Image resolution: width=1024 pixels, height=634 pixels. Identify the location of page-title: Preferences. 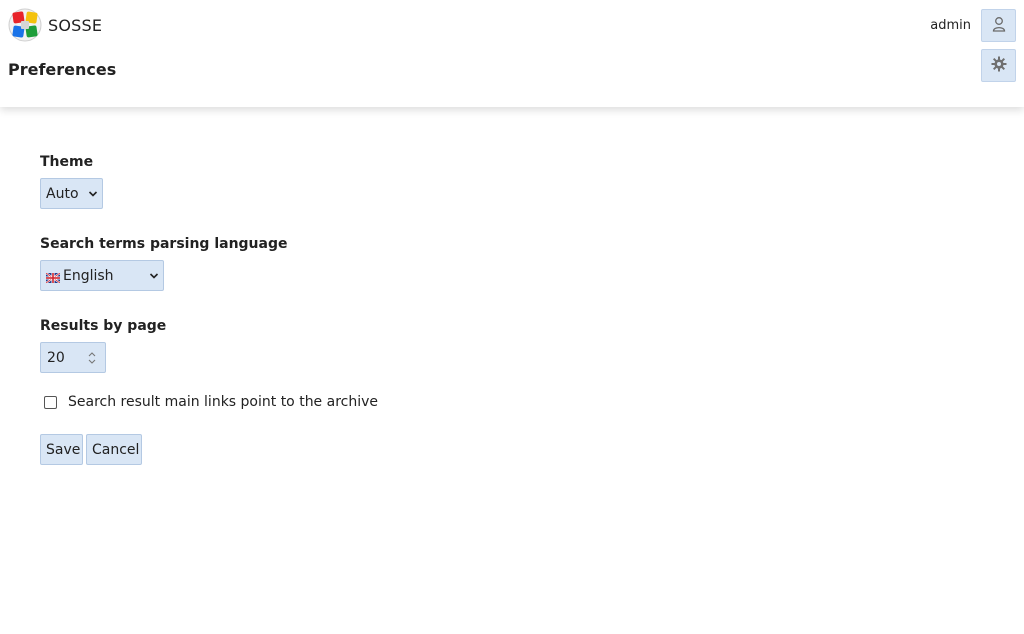
(62, 69).